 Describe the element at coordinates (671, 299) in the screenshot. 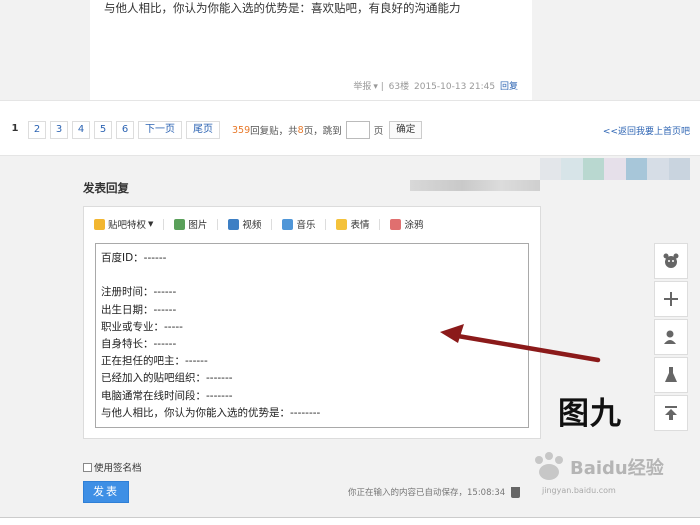

I see `plus-icon` at that location.